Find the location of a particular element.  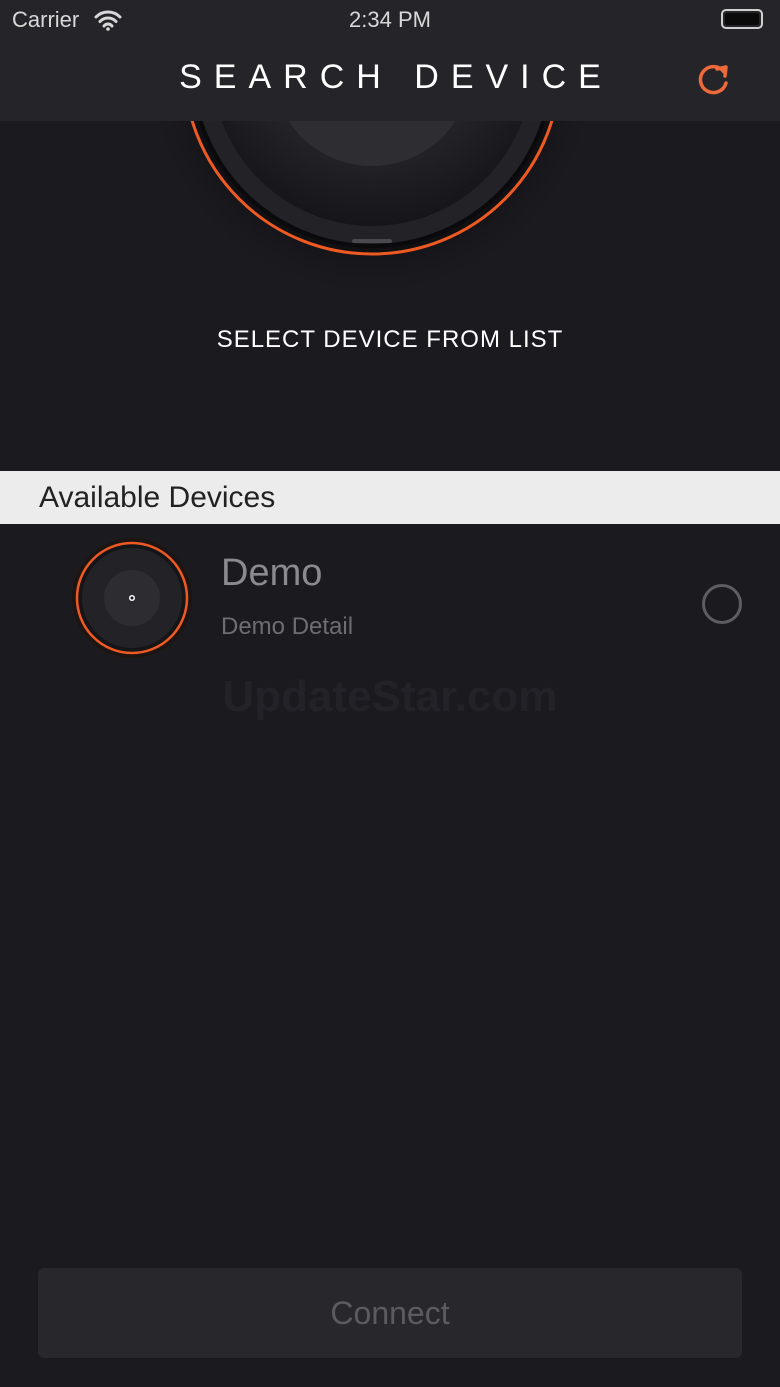

connect-button: Connect is located at coordinates (390, 1313).